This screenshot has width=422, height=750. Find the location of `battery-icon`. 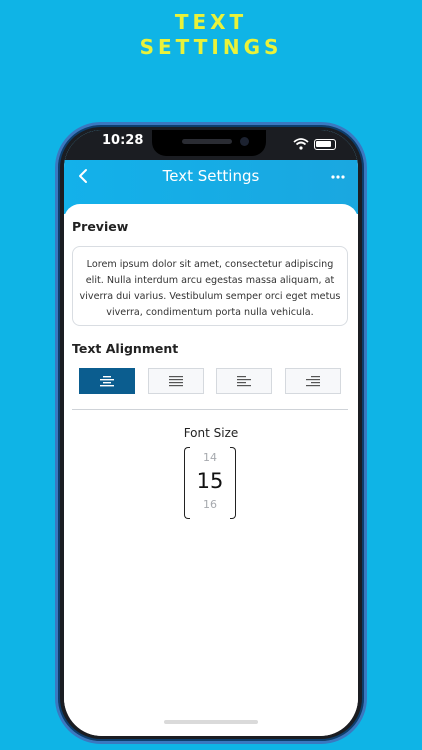

battery-icon is located at coordinates (325, 144).